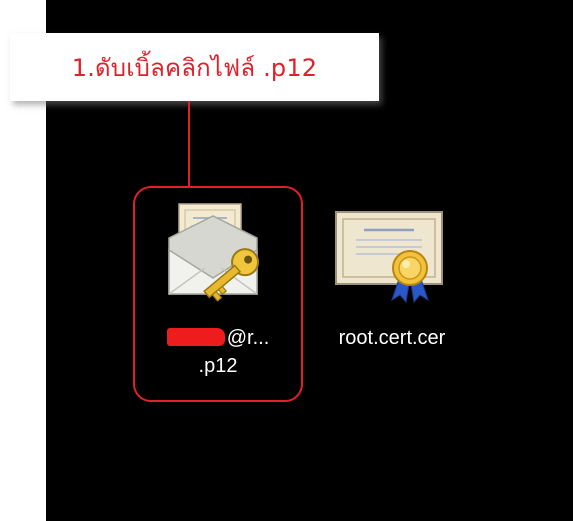  Describe the element at coordinates (392, 338) in the screenshot. I see `cer-file-name: root.cert.cer` at that location.